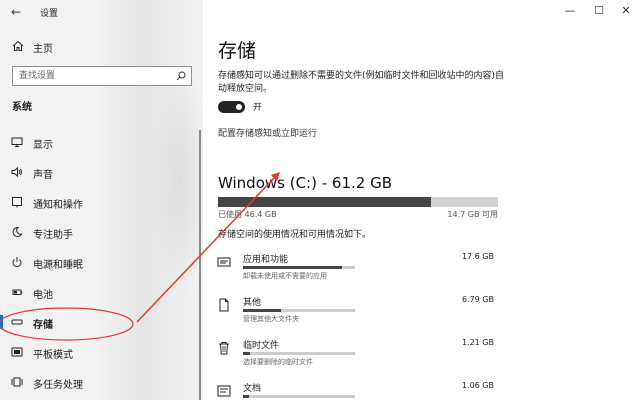 The width and height of the screenshot is (634, 411). I want to click on sidebar-item-multitasking: 多任务处理, so click(100, 382).